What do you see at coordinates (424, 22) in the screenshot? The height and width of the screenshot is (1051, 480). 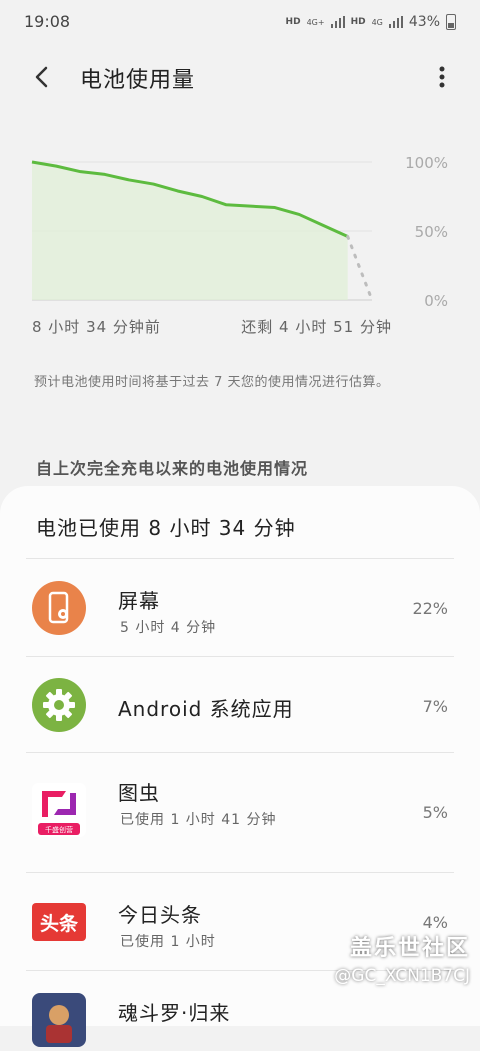 I see `battery-percent: 43%` at bounding box center [424, 22].